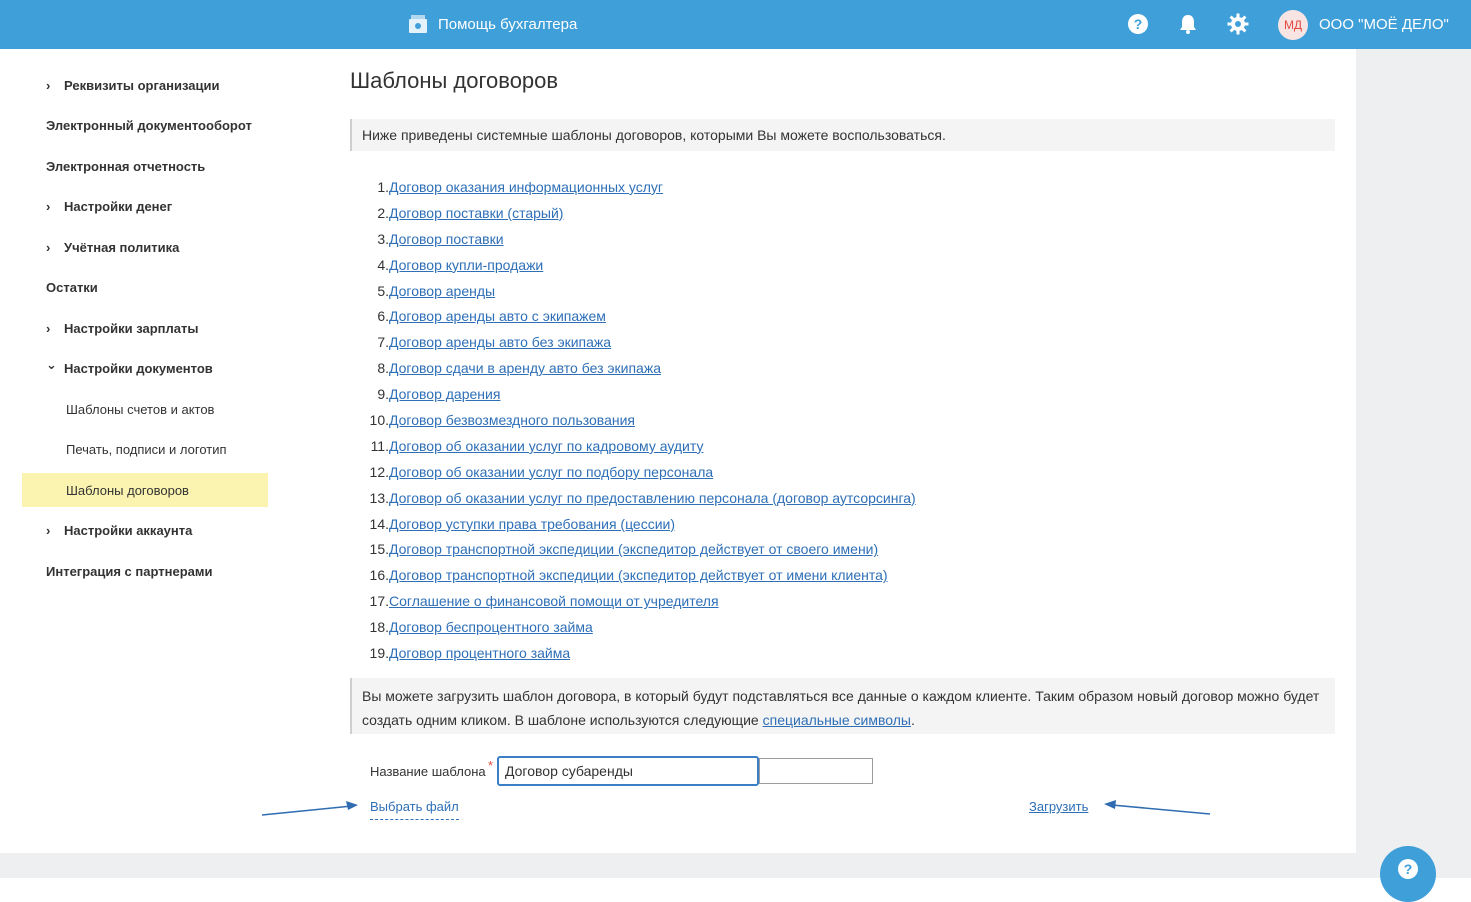 The width and height of the screenshot is (1471, 902). What do you see at coordinates (526, 187) in the screenshot?
I see `contract-template-link: Договор оказания информационных услуг` at bounding box center [526, 187].